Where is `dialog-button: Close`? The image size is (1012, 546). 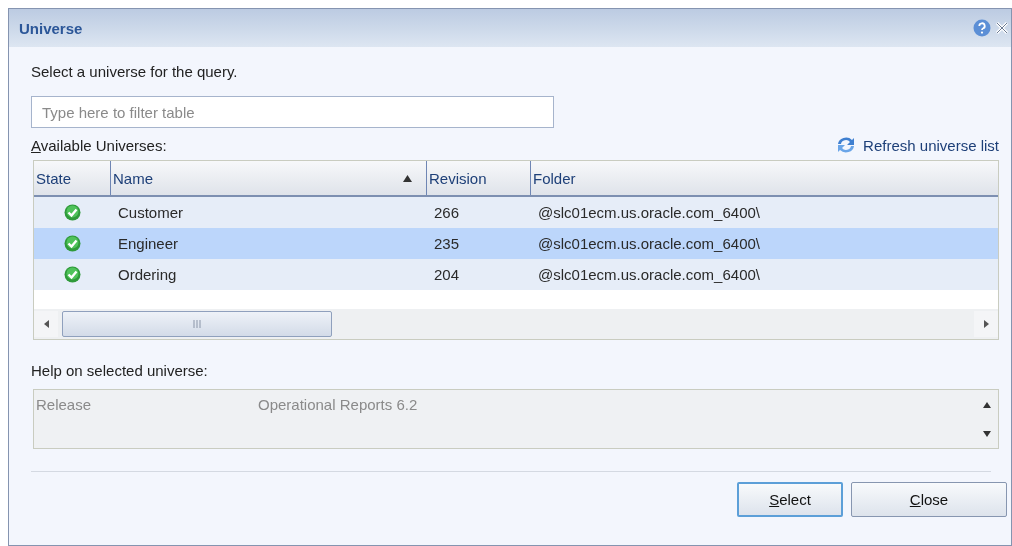
dialog-button: Close is located at coordinates (929, 499).